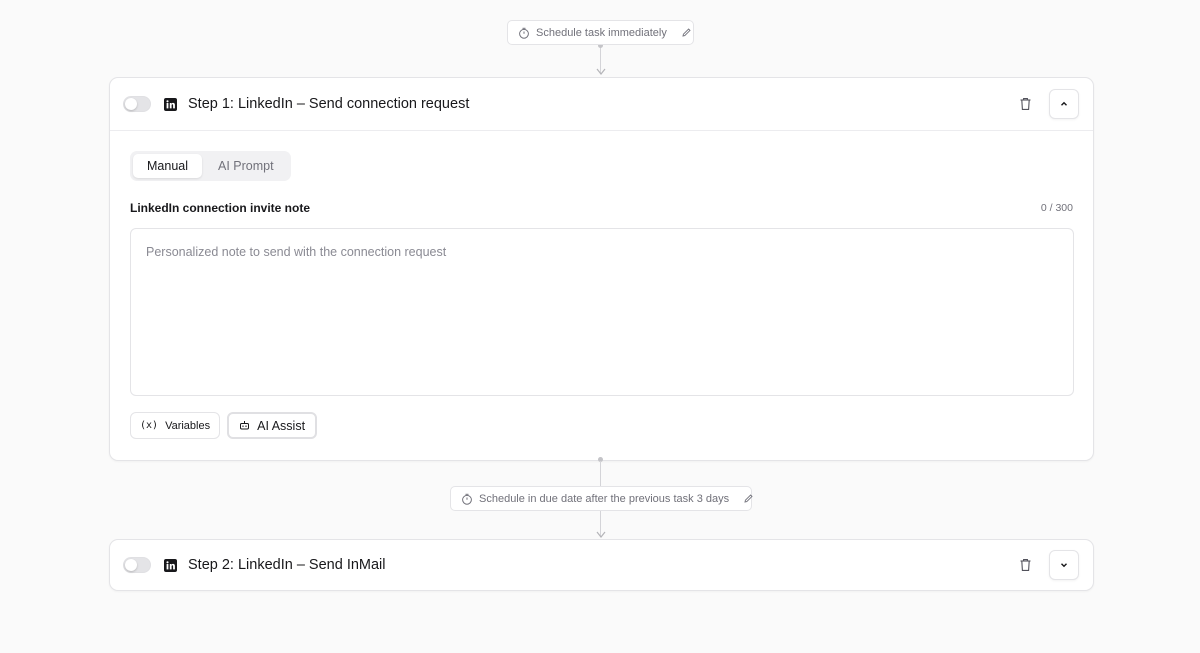 Image resolution: width=1200 pixels, height=653 pixels. Describe the element at coordinates (601, 208) in the screenshot. I see `field-row: LinkedIn connection invite note 0 / 300` at that location.